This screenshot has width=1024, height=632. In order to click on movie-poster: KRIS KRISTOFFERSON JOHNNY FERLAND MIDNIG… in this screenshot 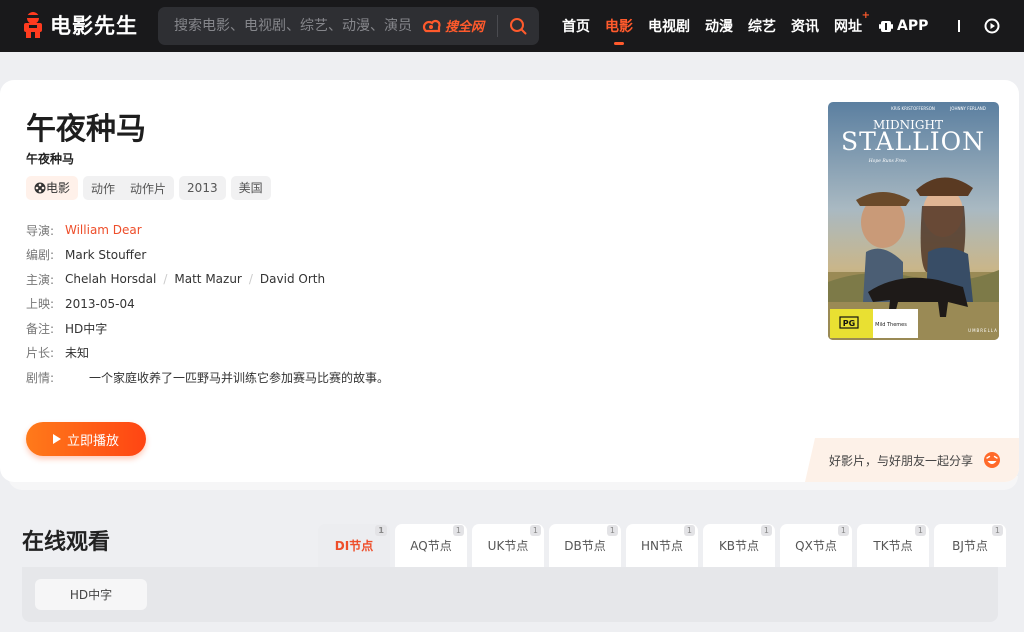, I will do `click(913, 221)`.